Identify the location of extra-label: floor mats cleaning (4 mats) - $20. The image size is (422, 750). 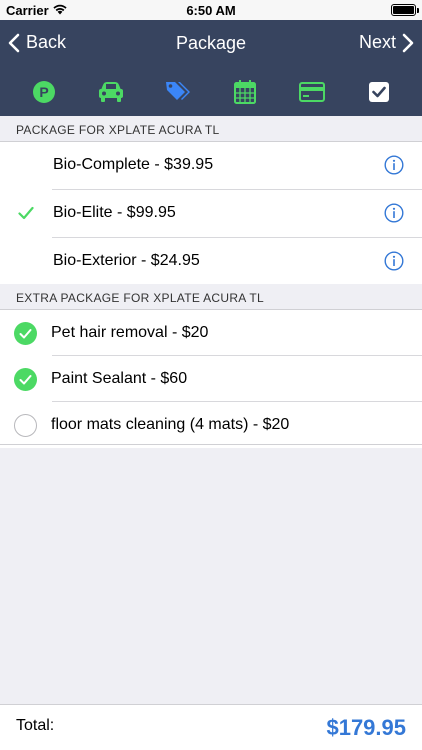
(170, 424).